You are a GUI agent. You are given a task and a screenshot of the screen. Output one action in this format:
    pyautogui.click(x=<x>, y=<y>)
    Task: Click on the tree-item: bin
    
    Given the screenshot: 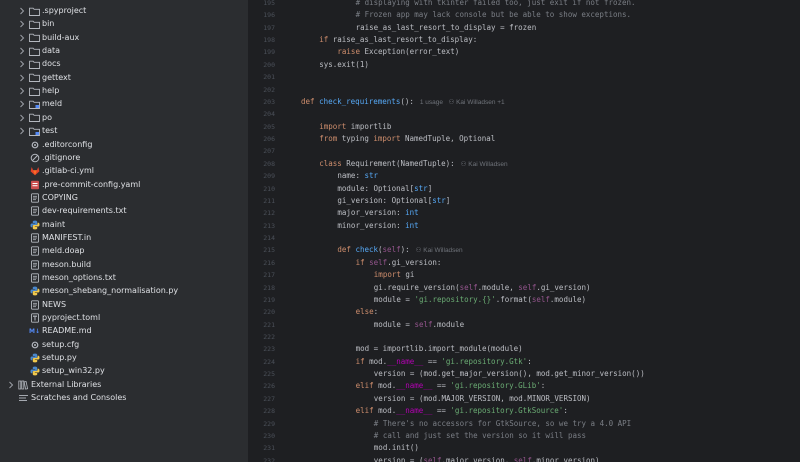 What is the action you would take?
    pyautogui.click(x=124, y=24)
    